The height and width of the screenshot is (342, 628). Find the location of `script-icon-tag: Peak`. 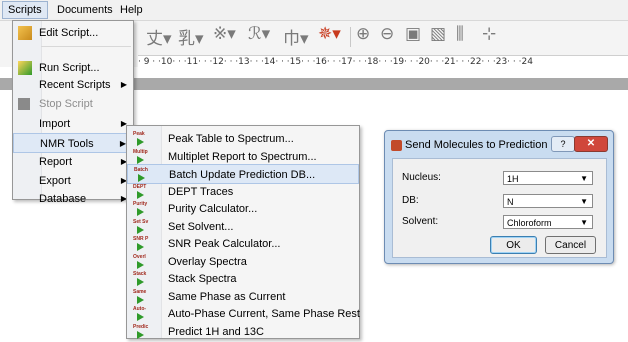

script-icon-tag: Peak is located at coordinates (139, 134).